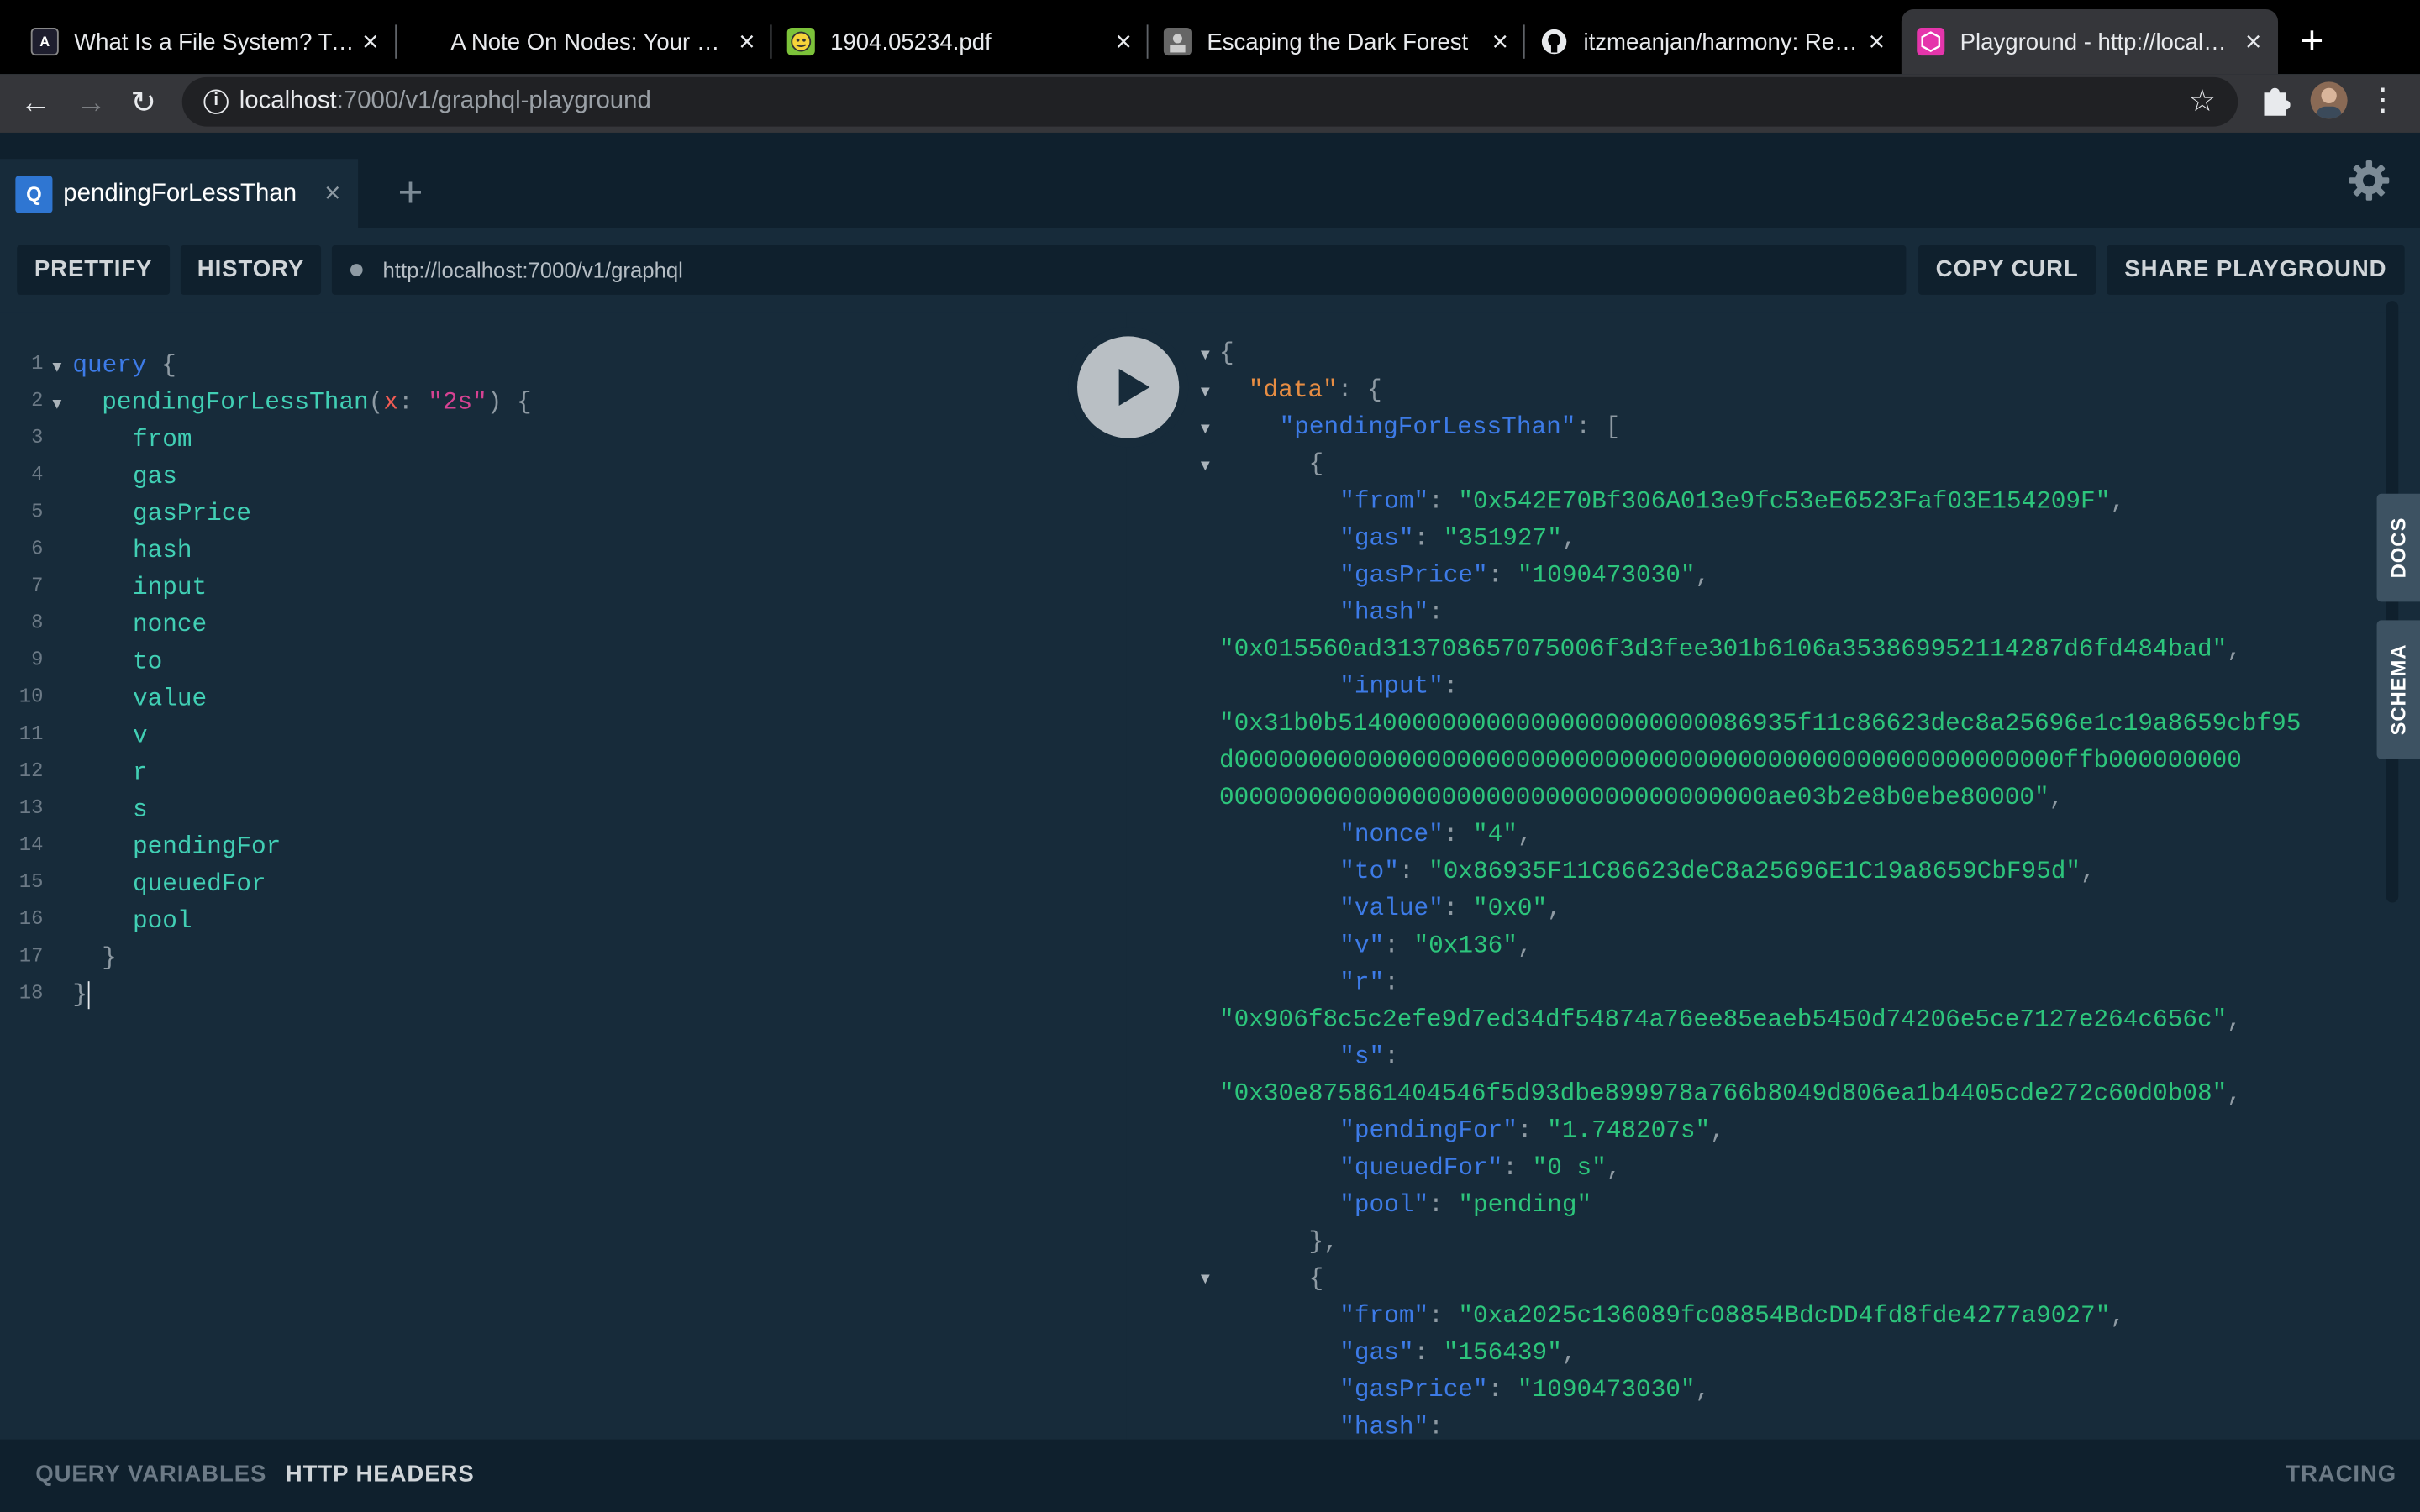 This screenshot has height=1512, width=2420. I want to click on docs-side-tab: DOCS, so click(2398, 547).